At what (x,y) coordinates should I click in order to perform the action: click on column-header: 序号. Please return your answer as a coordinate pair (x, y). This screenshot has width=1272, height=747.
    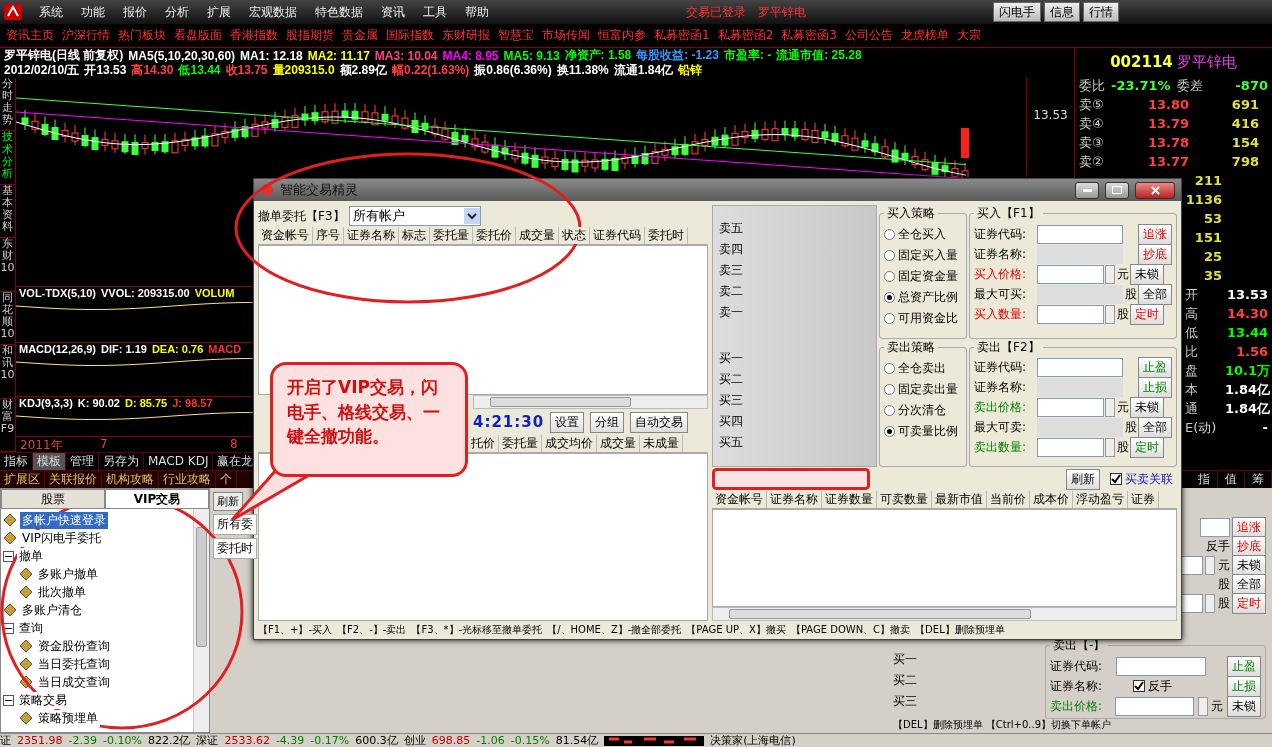
    Looking at the image, I should click on (328, 235).